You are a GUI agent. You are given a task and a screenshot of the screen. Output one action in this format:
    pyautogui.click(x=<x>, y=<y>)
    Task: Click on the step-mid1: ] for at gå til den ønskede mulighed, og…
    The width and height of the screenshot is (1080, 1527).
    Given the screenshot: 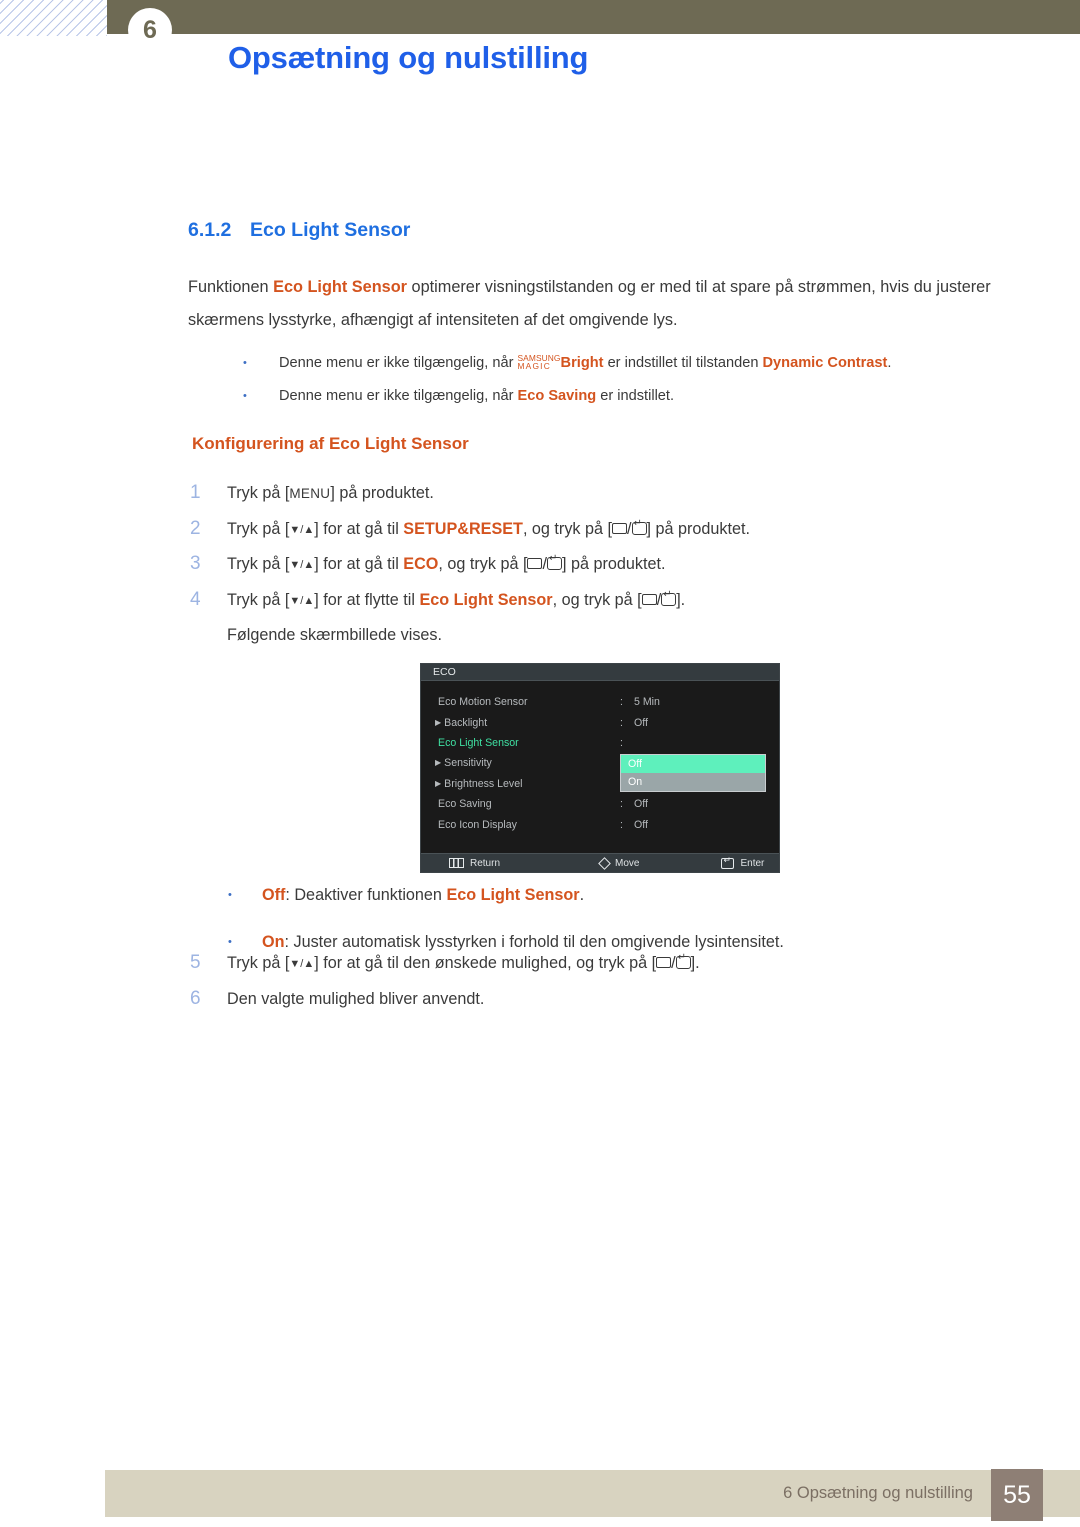 What is the action you would take?
    pyautogui.click(x=485, y=963)
    